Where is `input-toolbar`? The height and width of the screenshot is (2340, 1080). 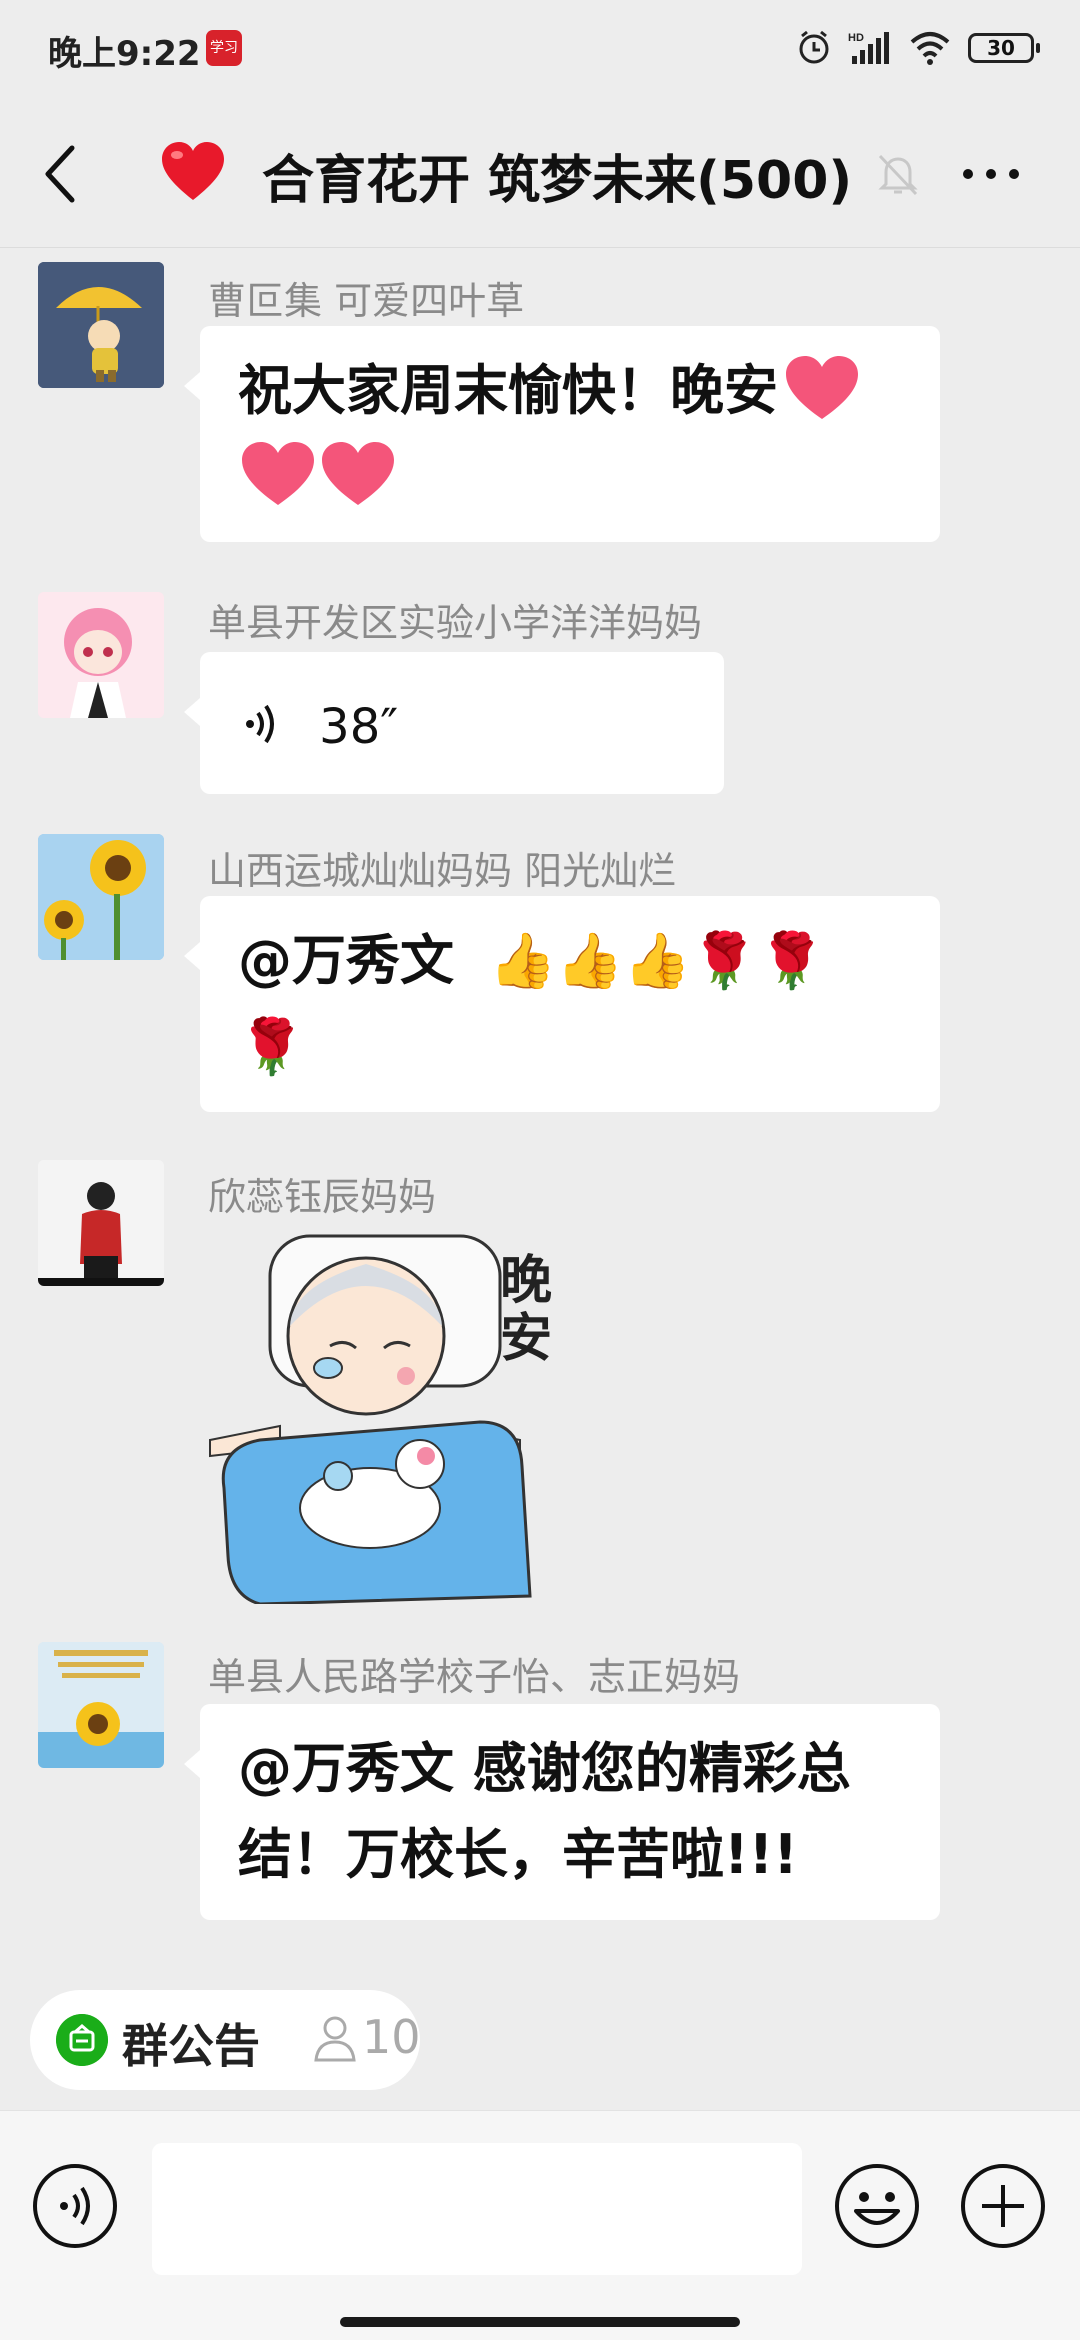
input-toolbar is located at coordinates (540, 2225).